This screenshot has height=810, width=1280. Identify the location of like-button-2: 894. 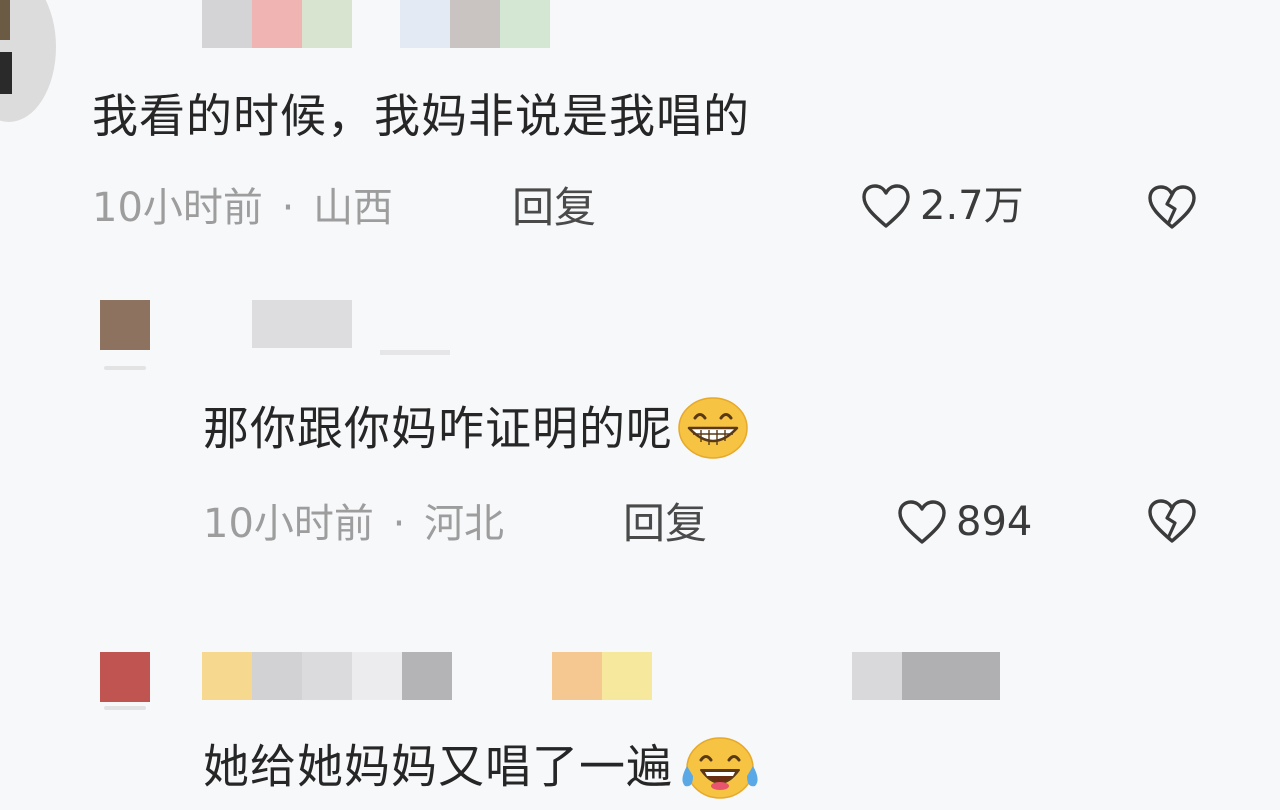
(964, 522).